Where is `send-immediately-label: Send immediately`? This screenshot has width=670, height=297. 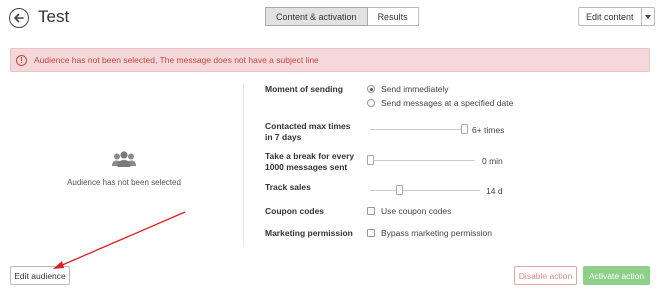 send-immediately-label: Send immediately is located at coordinates (415, 89).